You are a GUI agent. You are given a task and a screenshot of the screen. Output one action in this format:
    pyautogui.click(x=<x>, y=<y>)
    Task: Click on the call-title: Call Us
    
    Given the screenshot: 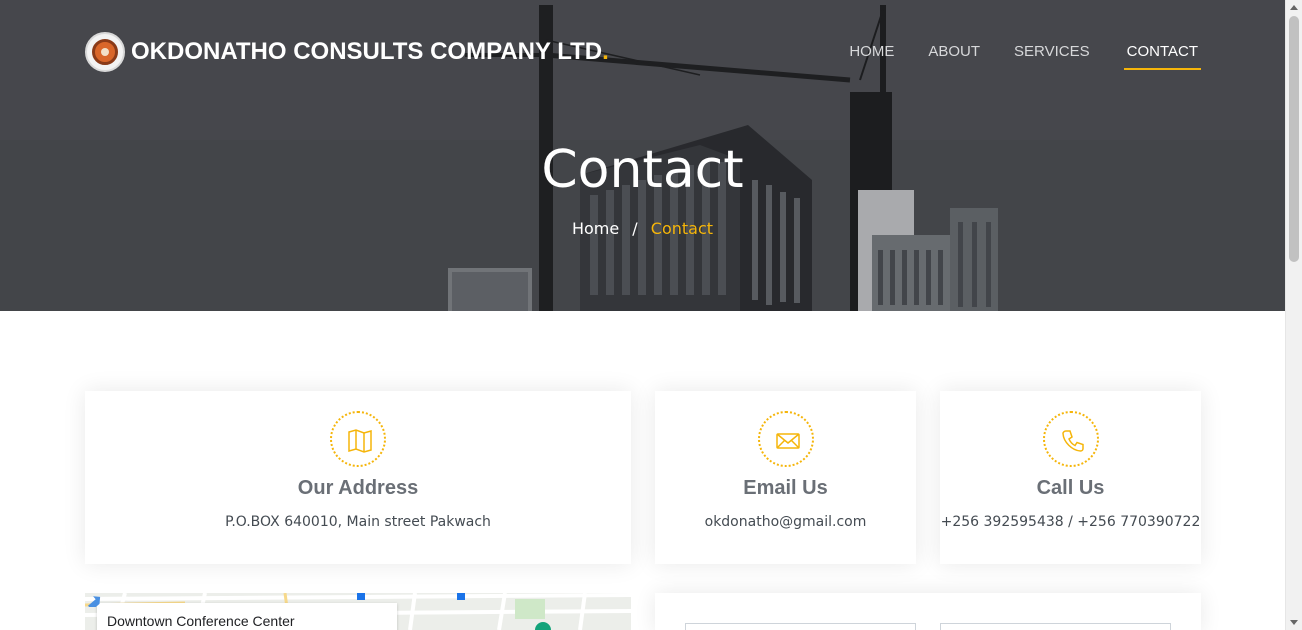 What is the action you would take?
    pyautogui.click(x=1070, y=488)
    